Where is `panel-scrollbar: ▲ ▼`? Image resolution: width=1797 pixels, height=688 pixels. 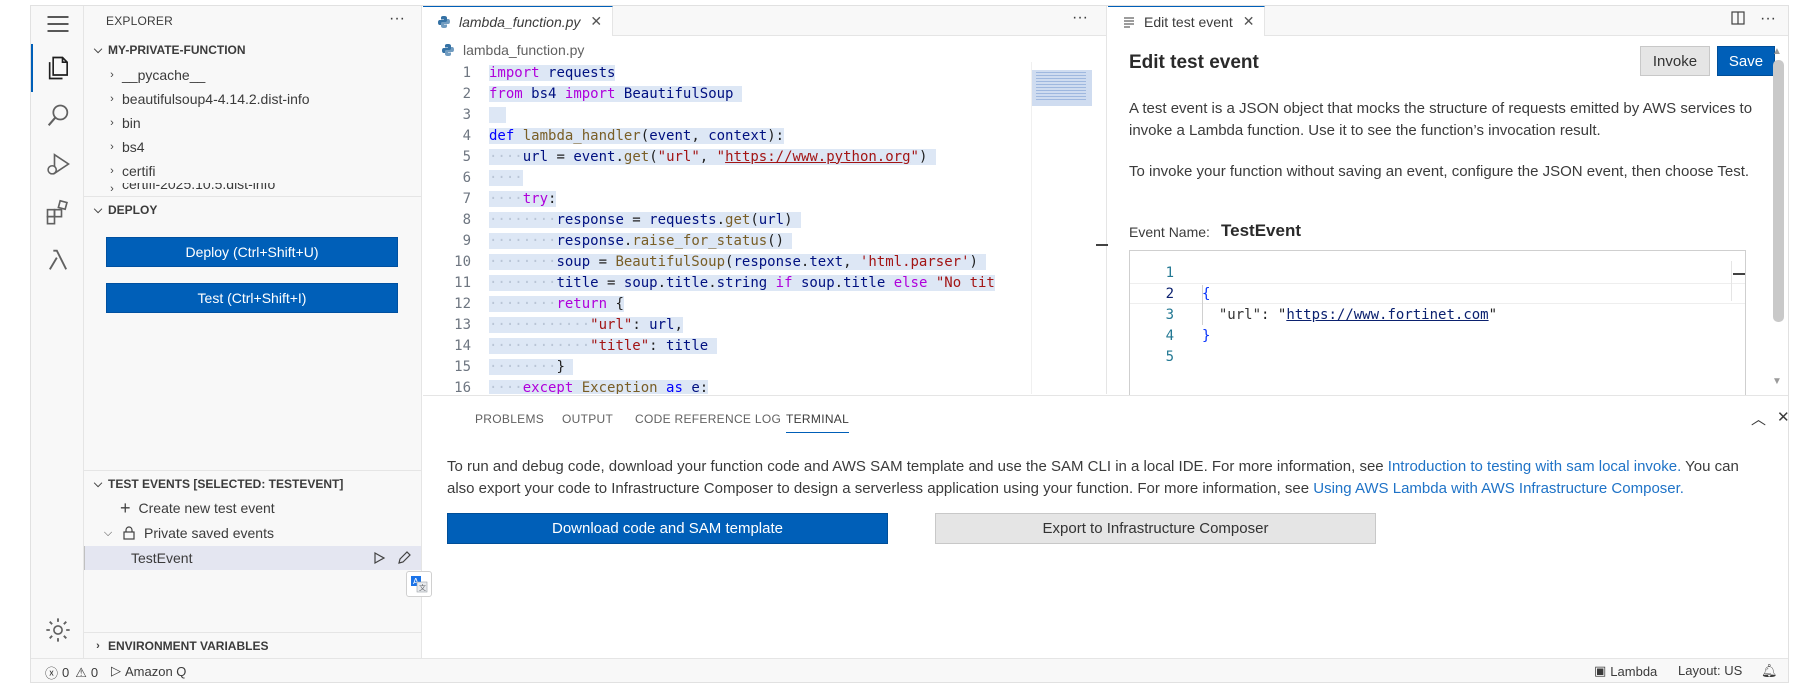
panel-scrollbar: ▲ ▼ is located at coordinates (1778, 218).